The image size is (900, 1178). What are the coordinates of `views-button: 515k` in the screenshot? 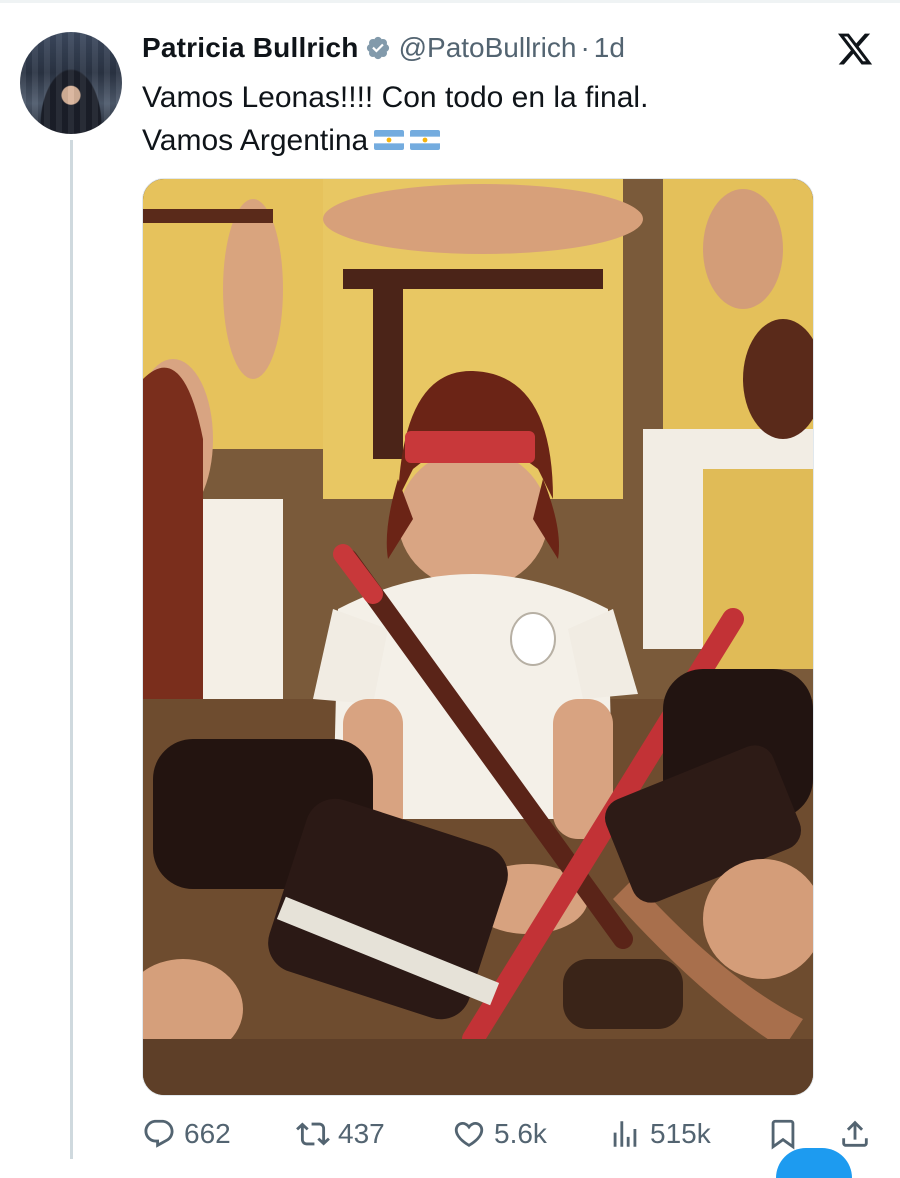 It's located at (659, 1134).